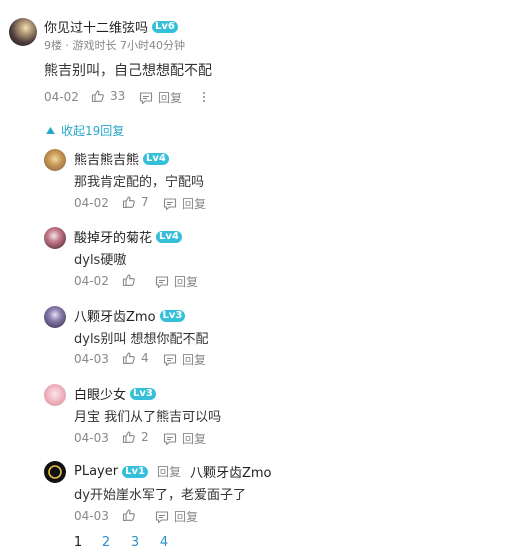 This screenshot has width=532, height=560. What do you see at coordinates (115, 315) in the screenshot?
I see `username: 八颗牙齿Zmo` at bounding box center [115, 315].